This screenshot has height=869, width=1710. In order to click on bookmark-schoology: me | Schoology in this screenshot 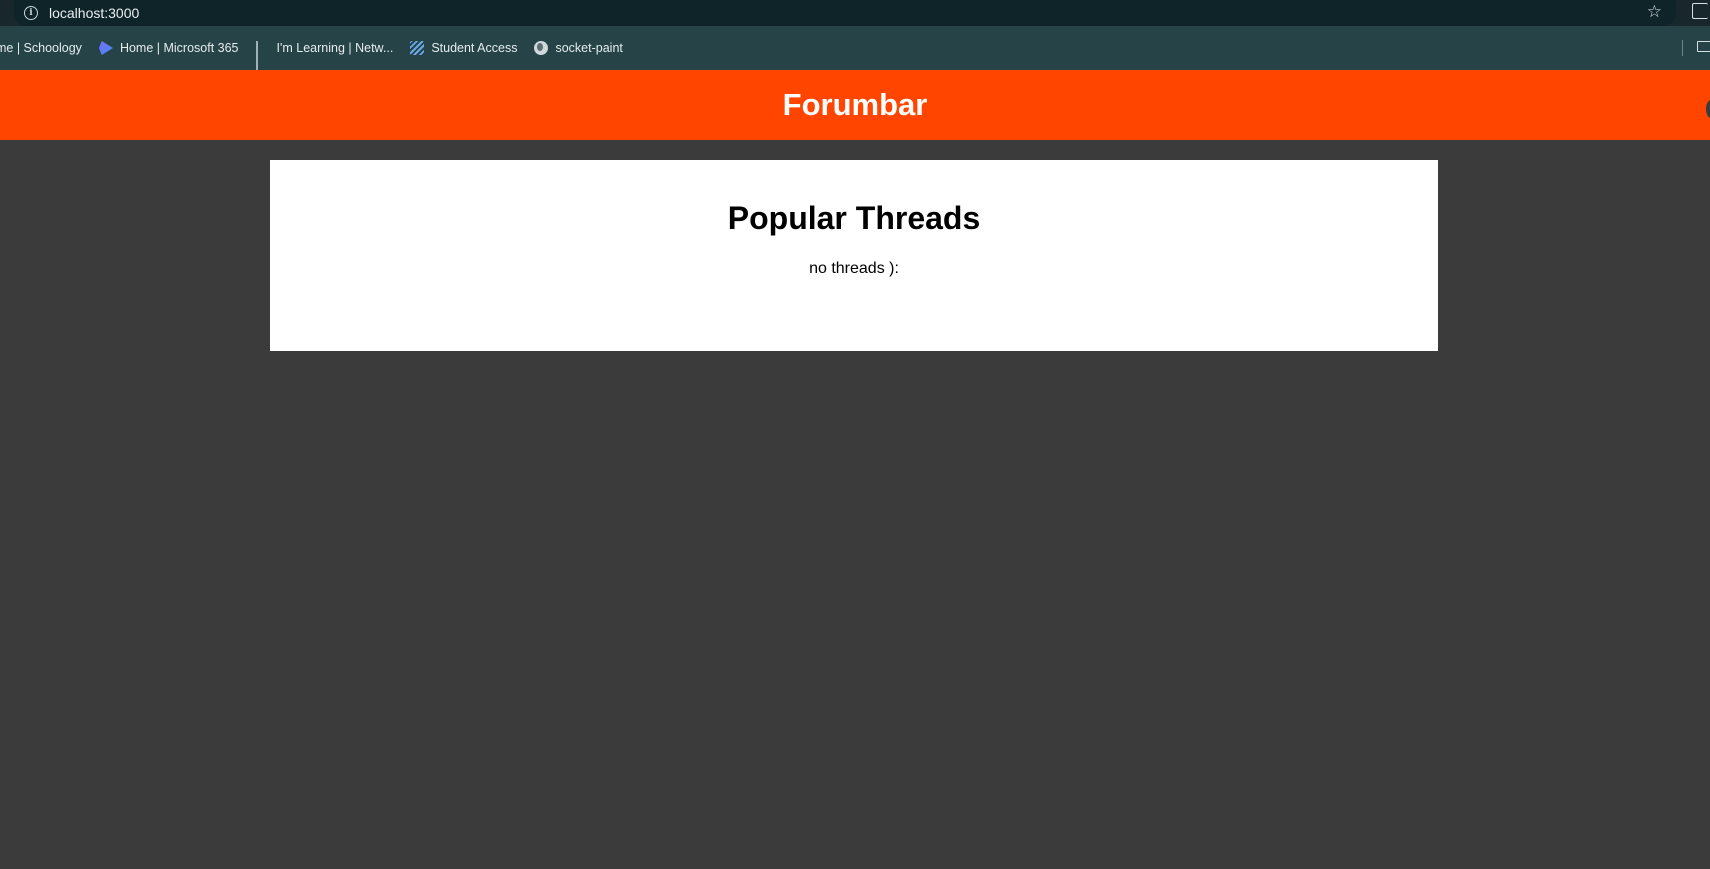, I will do `click(41, 48)`.